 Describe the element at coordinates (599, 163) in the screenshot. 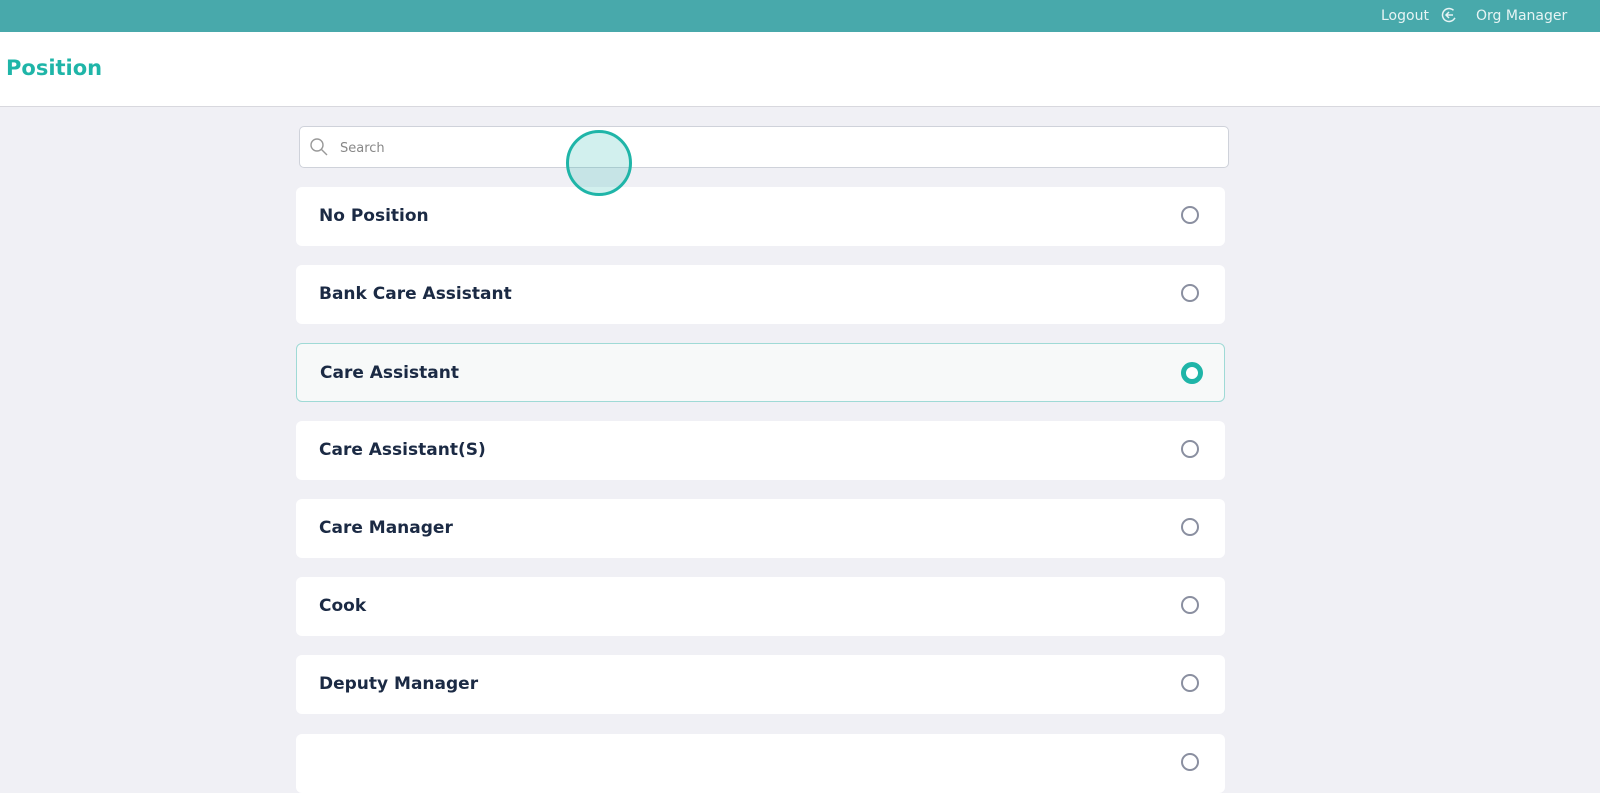

I see `click-indicator` at that location.